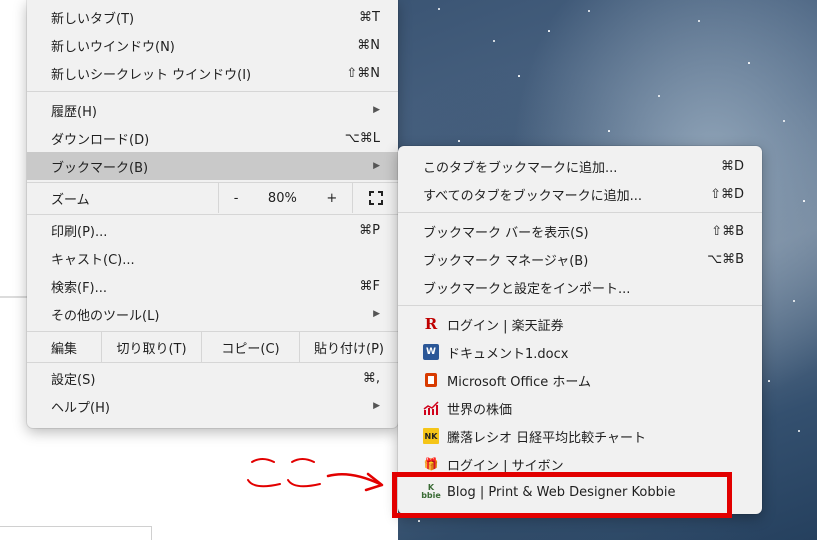 The width and height of the screenshot is (817, 540). Describe the element at coordinates (212, 378) in the screenshot. I see `menu-item-settings: 設定(S) ⌘,` at that location.